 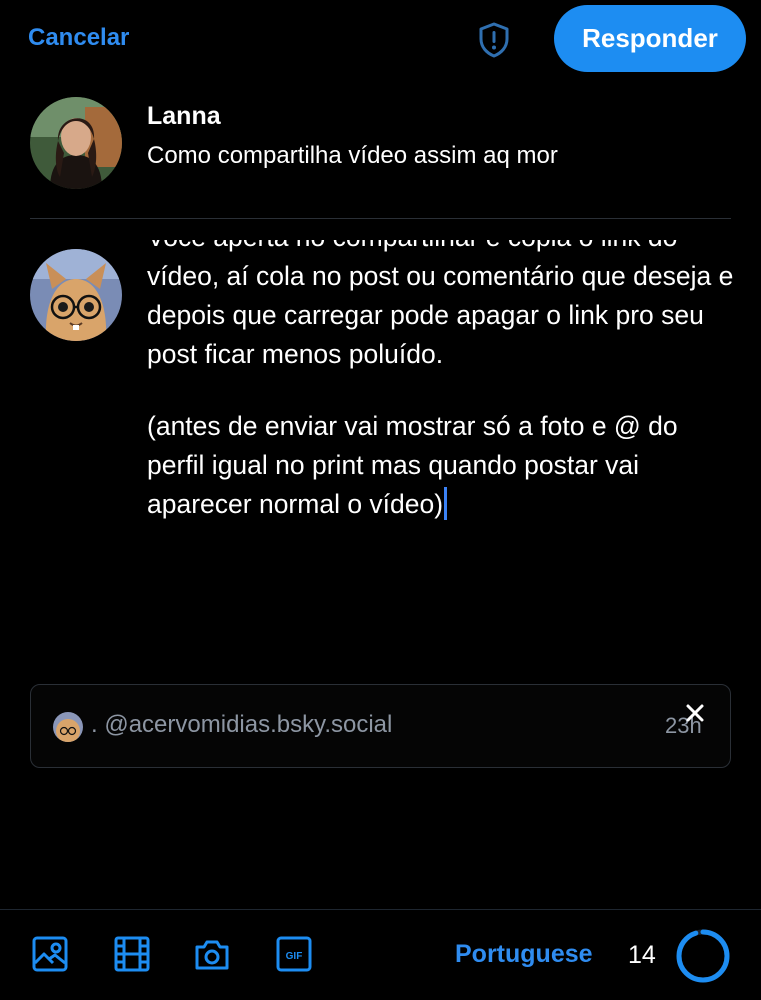 What do you see at coordinates (642, 955) in the screenshot?
I see `character-count: 14` at bounding box center [642, 955].